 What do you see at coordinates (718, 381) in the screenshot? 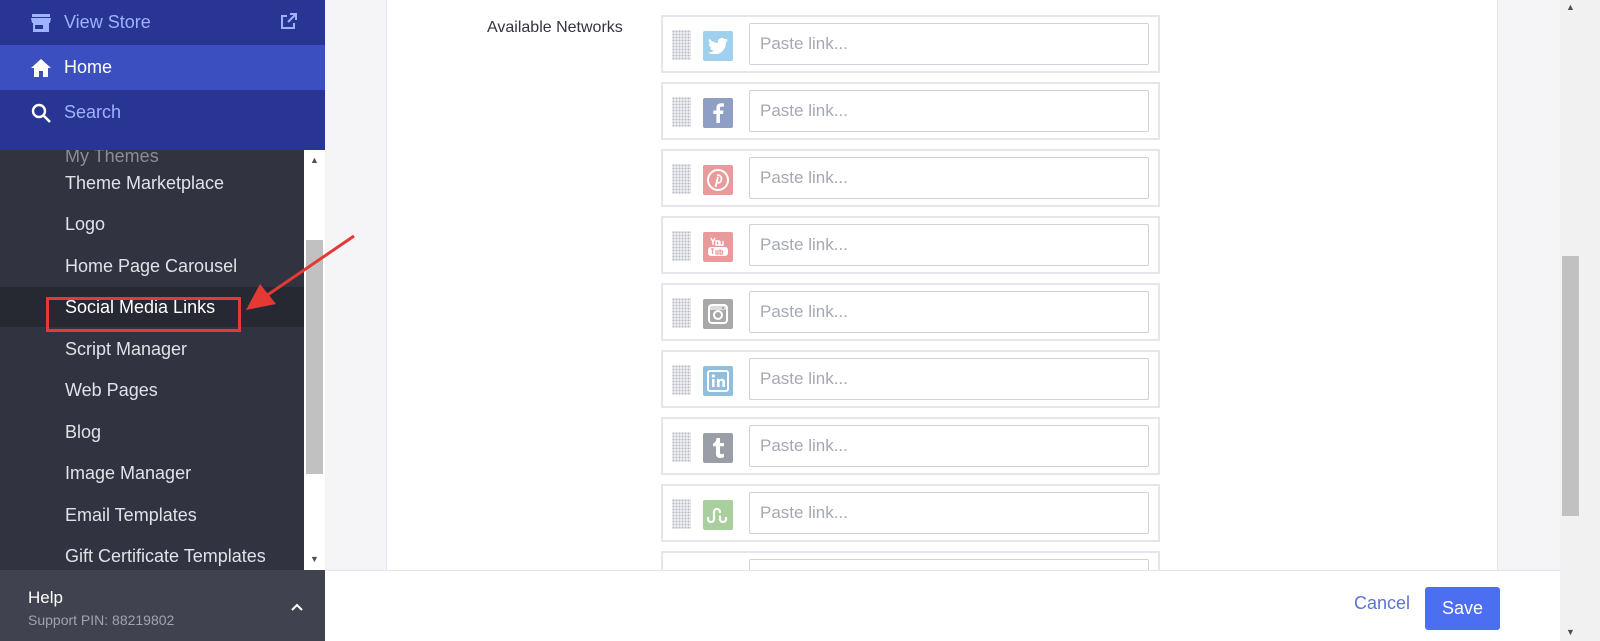
I see `linkedin-icon` at bounding box center [718, 381].